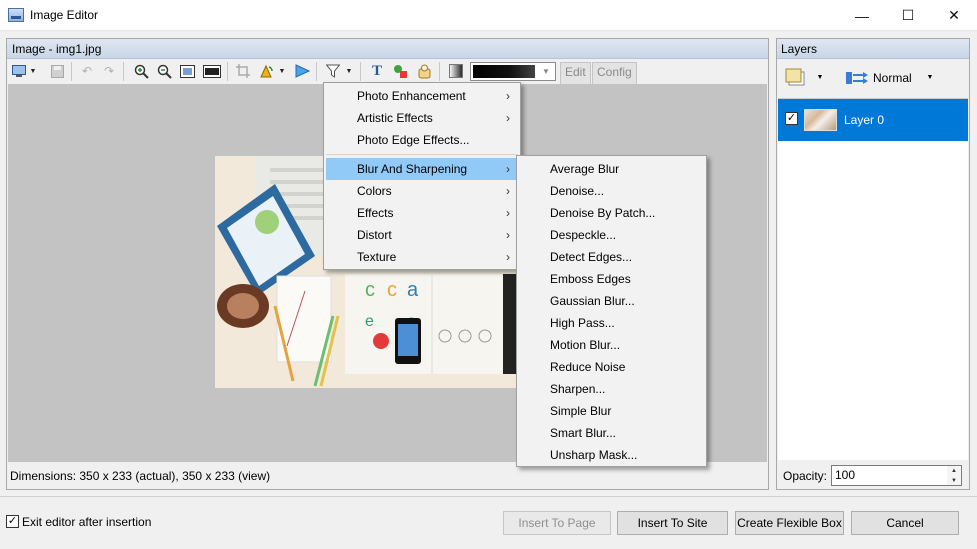 The height and width of the screenshot is (549, 977). I want to click on menu-item-blur-and-sharpening: Blur And Sharpening ›, so click(422, 169).